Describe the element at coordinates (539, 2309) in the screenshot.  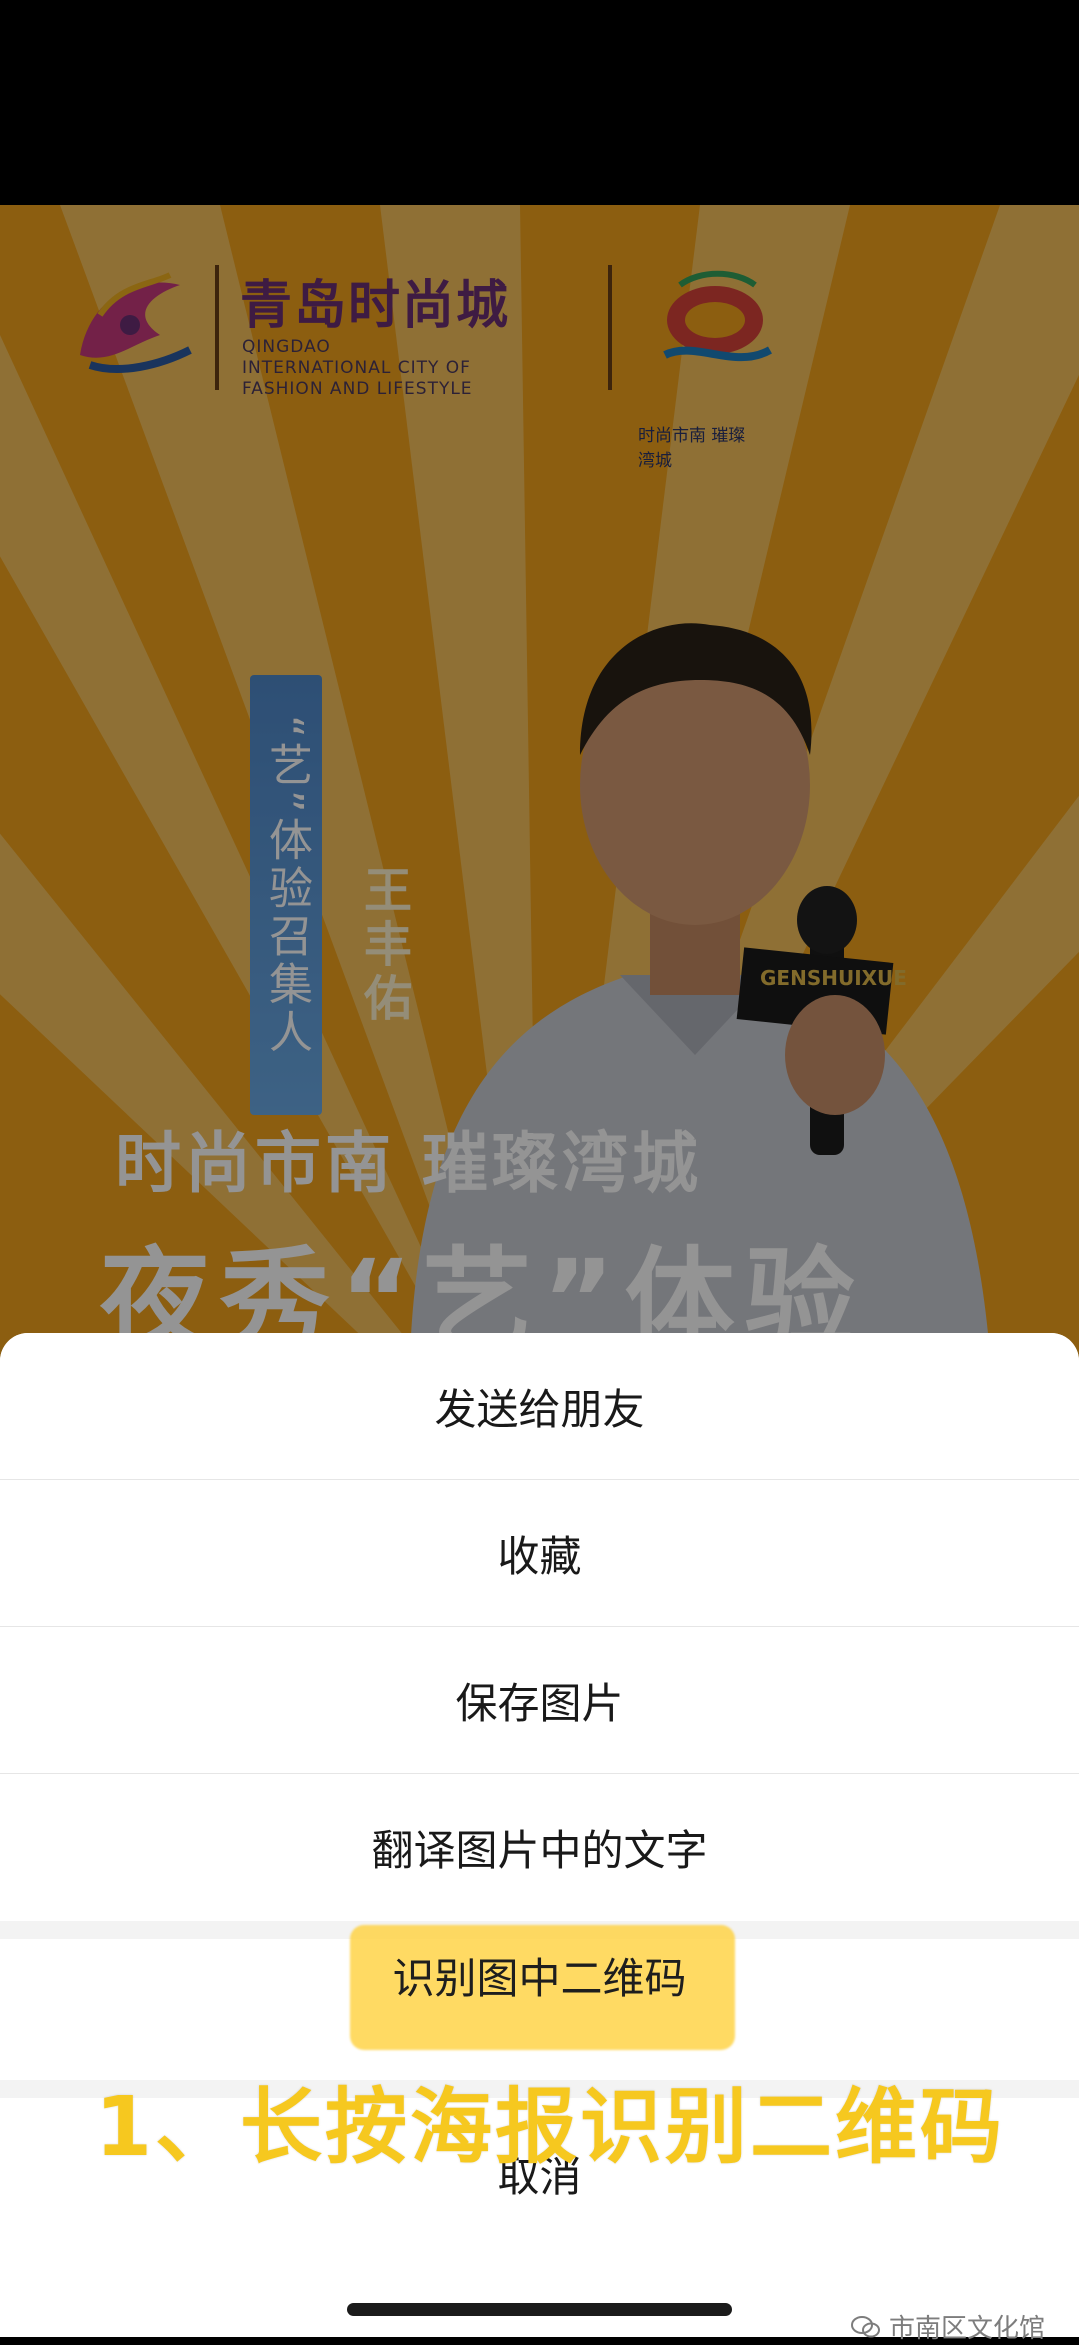
I see `home-indicator` at that location.